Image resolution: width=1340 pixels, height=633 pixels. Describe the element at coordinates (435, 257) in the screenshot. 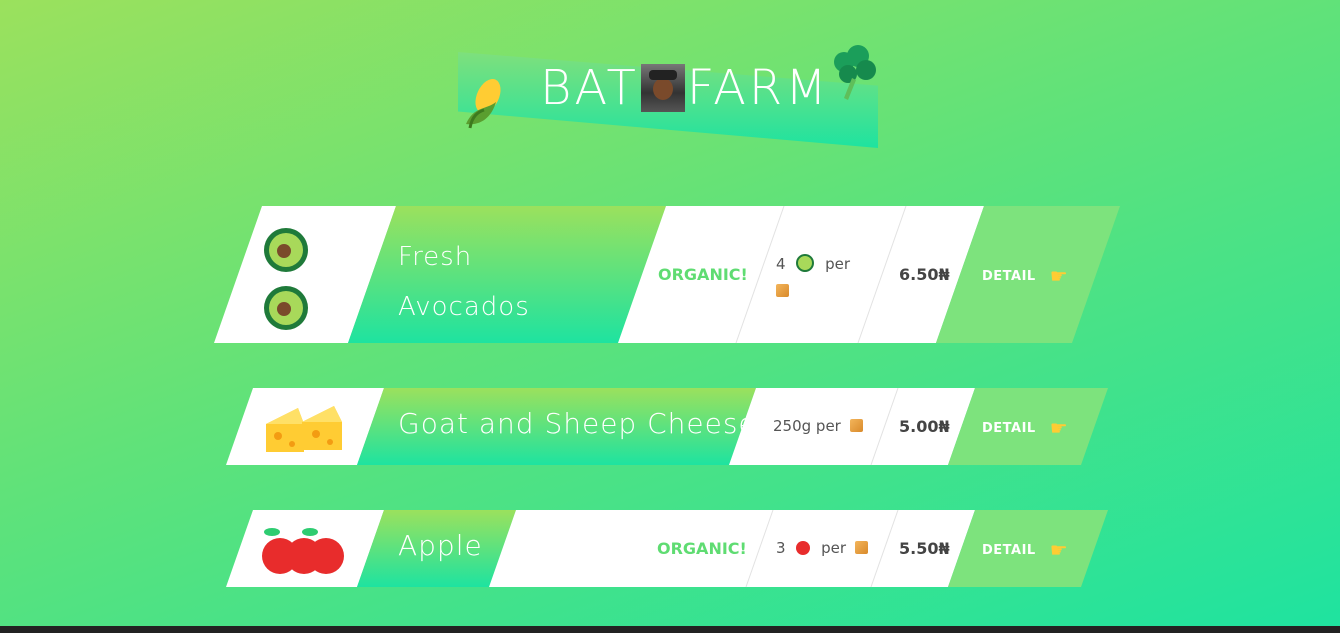

I see `product-name-line1: Fresh` at that location.